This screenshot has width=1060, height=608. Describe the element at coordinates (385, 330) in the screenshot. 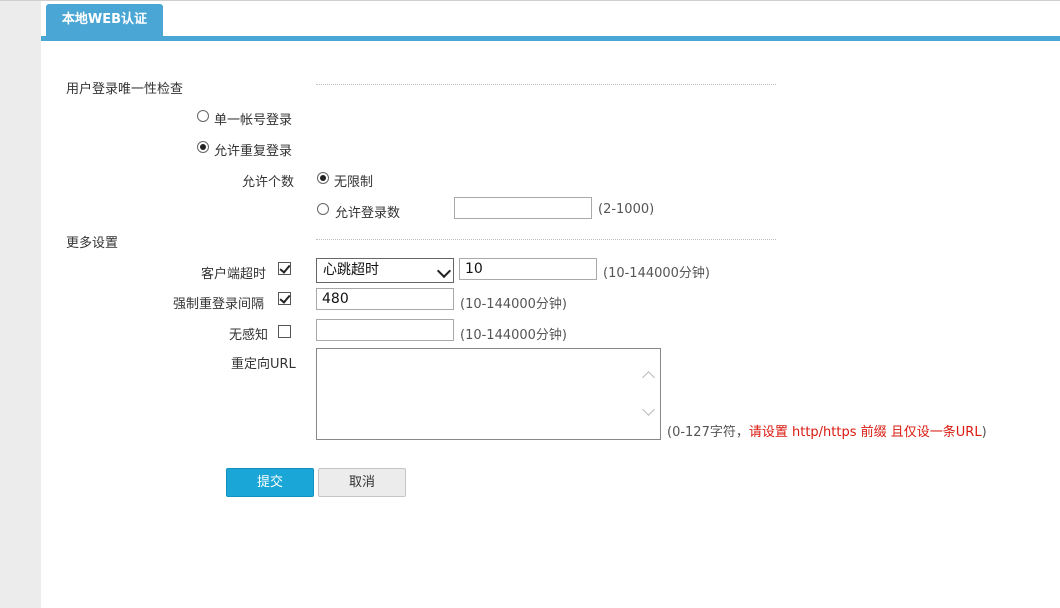

I see `seamless-input` at that location.